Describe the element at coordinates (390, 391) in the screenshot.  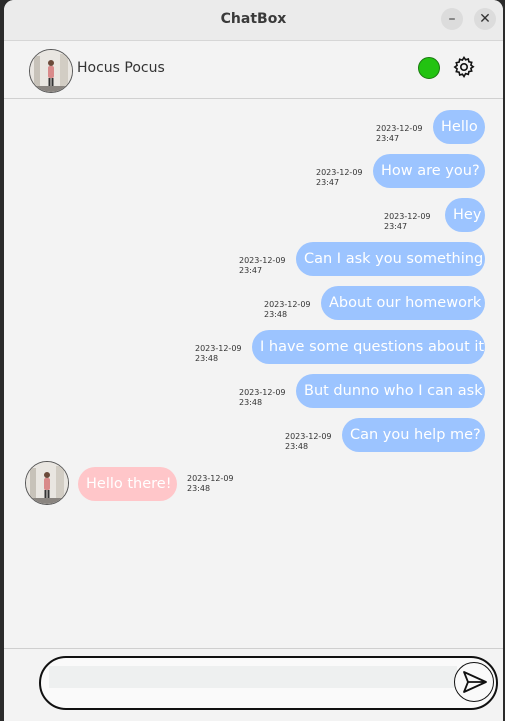
I see `outgoing-message: But dunno who I can ask` at that location.